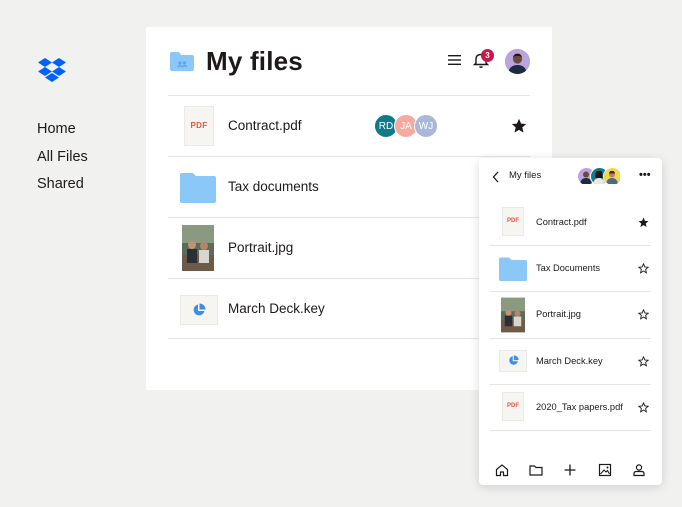  I want to click on list-item: Portrait.jpg, so click(570, 315).